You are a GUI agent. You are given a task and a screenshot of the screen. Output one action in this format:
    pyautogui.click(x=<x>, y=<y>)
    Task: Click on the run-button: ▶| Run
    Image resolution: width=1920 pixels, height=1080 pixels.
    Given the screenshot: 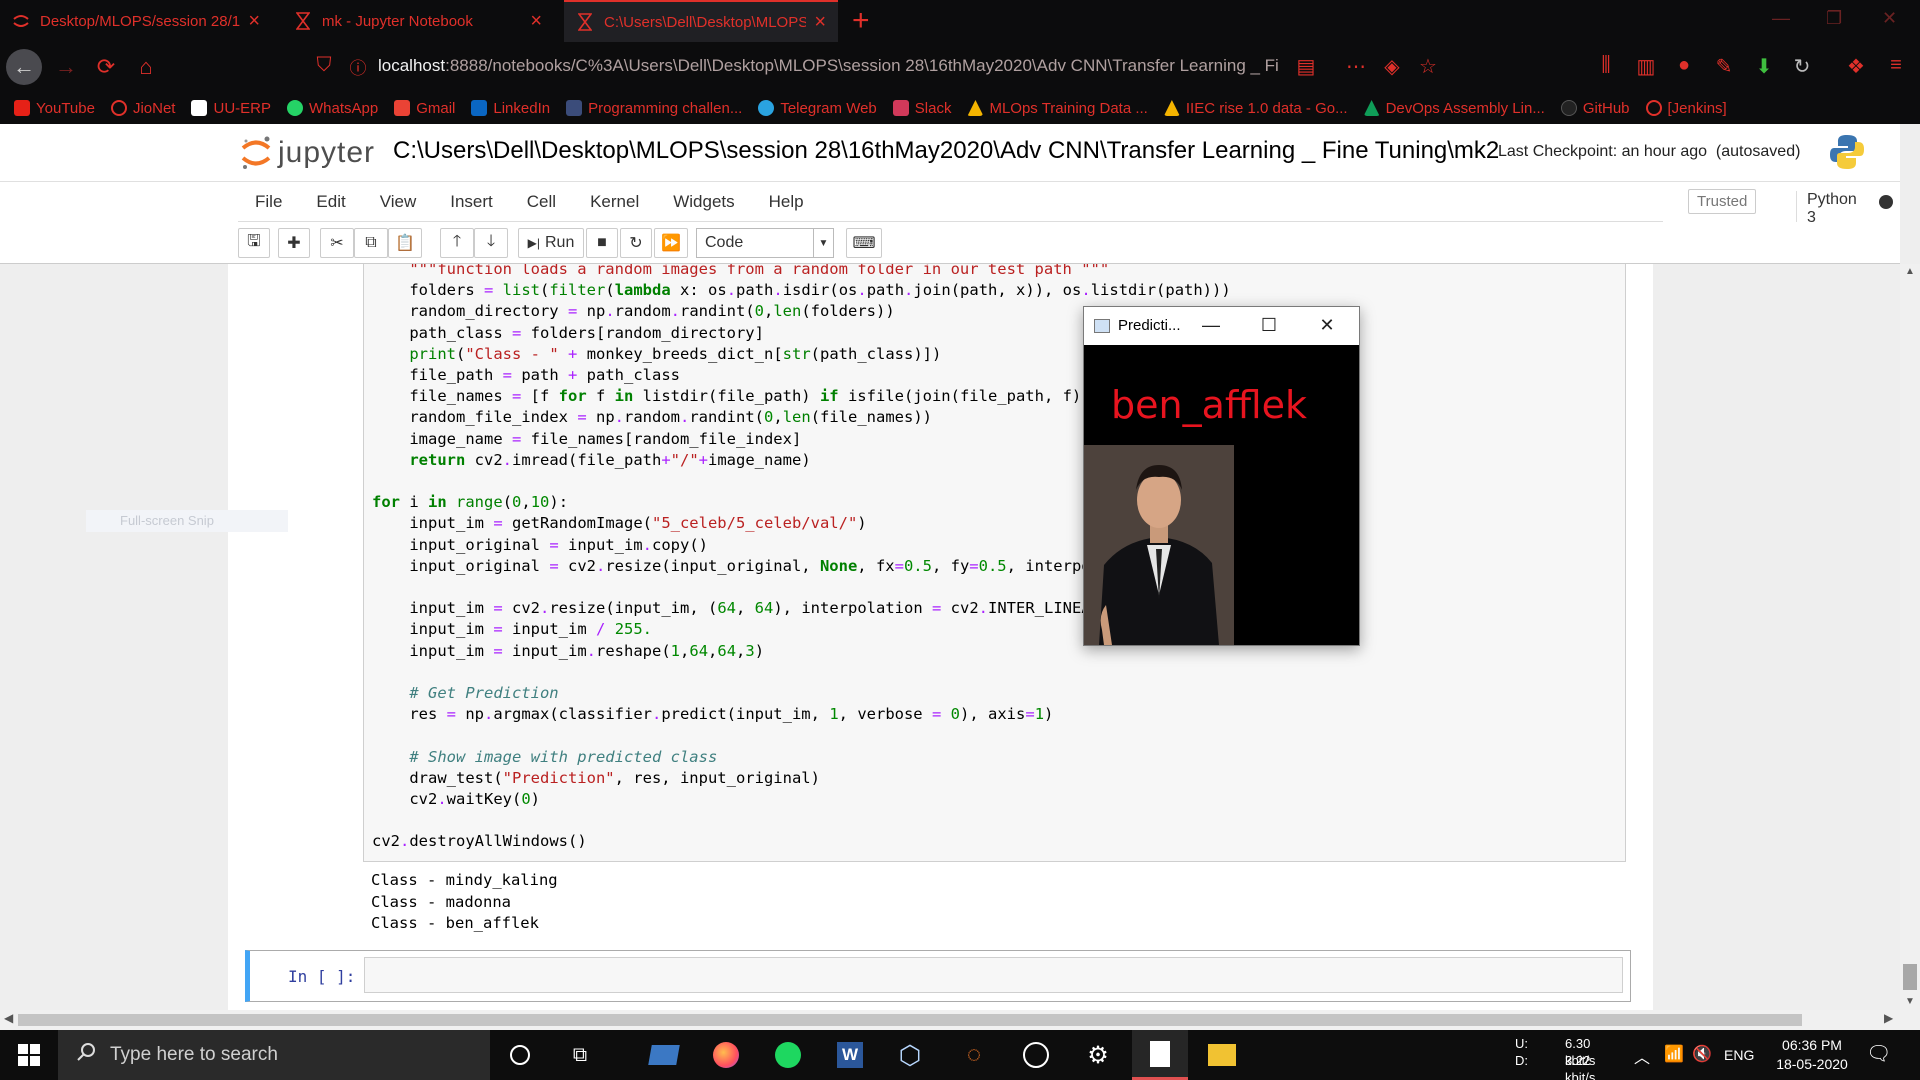 What is the action you would take?
    pyautogui.click(x=551, y=243)
    